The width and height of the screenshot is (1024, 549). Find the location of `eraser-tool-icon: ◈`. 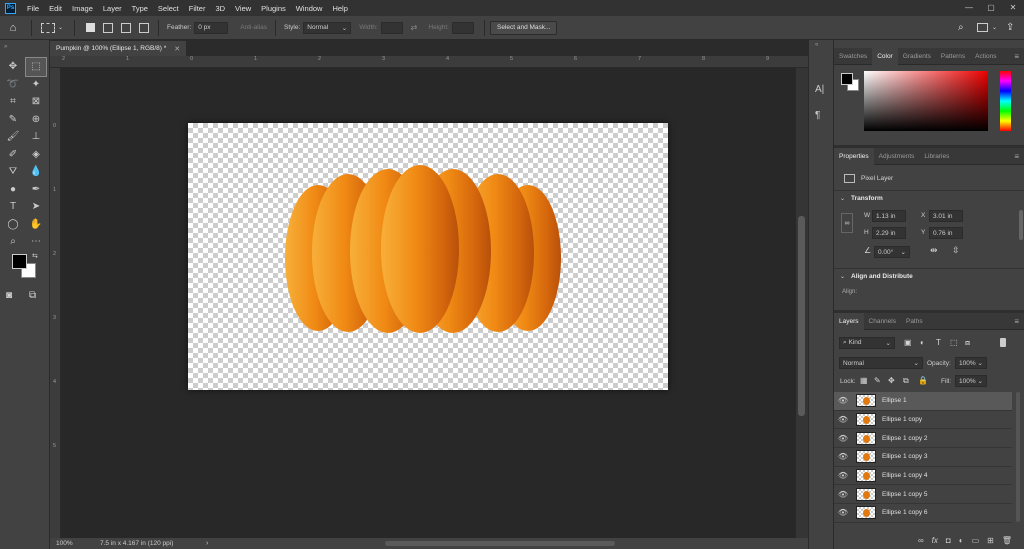

eraser-tool-icon: ◈ is located at coordinates (36, 155).